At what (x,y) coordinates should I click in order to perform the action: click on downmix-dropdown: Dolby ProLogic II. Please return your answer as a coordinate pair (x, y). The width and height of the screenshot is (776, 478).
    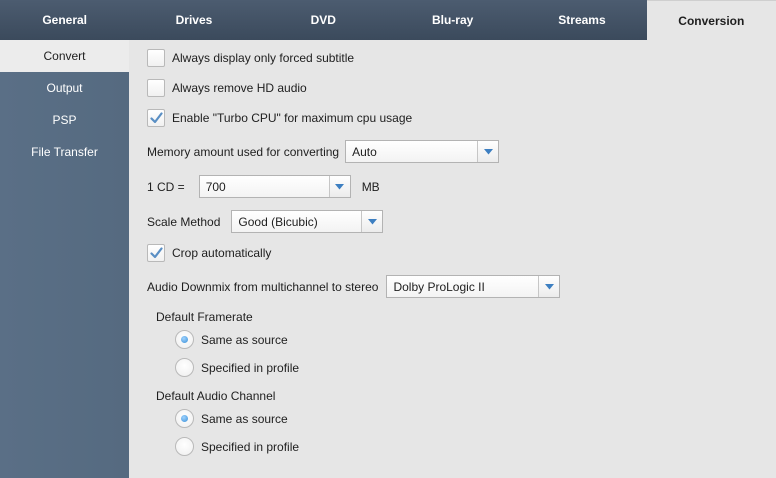
    Looking at the image, I should click on (473, 286).